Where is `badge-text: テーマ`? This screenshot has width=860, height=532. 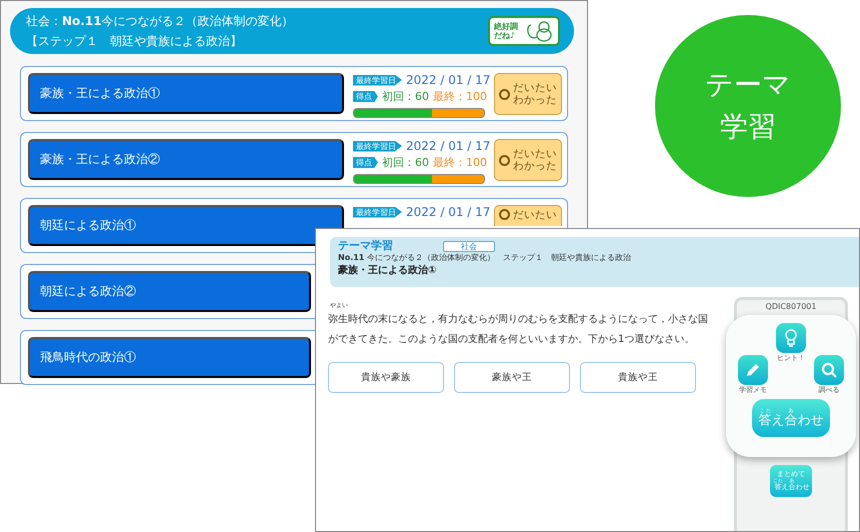
badge-text: テーマ is located at coordinates (748, 85).